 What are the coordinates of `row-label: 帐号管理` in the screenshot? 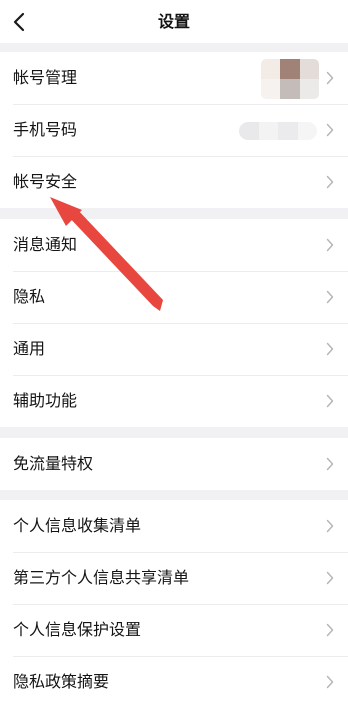 It's located at (45, 77).